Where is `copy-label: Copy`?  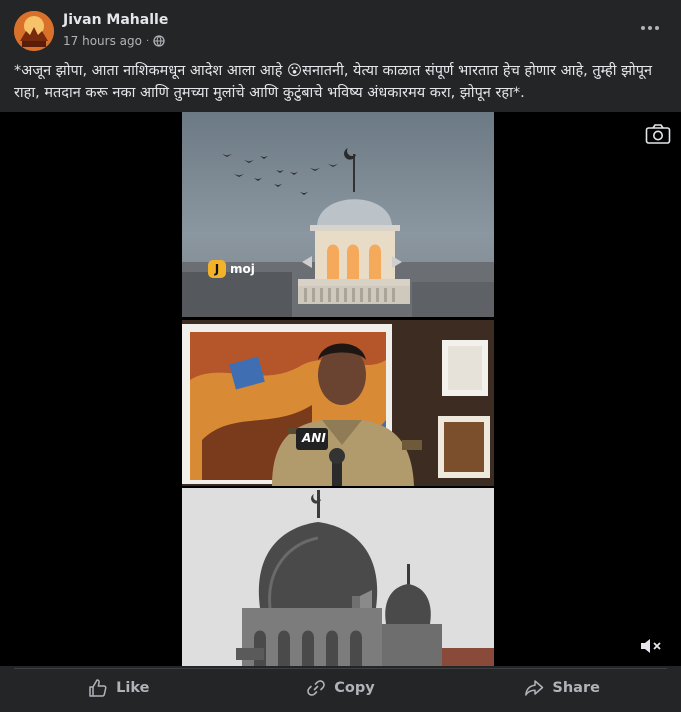
copy-label: Copy is located at coordinates (354, 687).